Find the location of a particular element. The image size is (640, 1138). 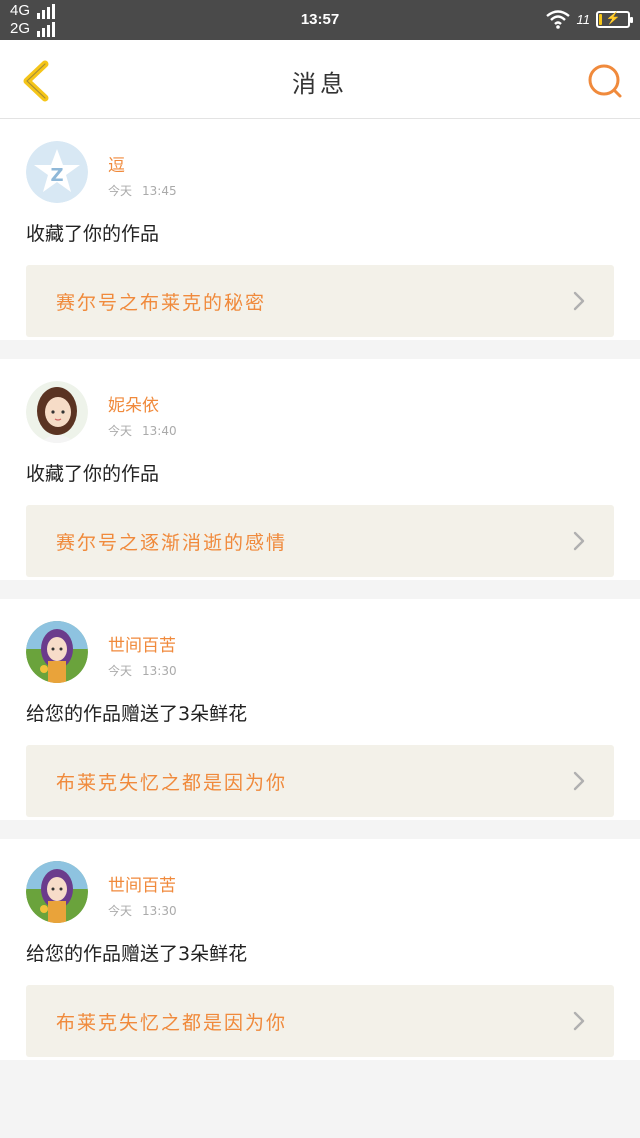

app-header: 消息 is located at coordinates (320, 79).